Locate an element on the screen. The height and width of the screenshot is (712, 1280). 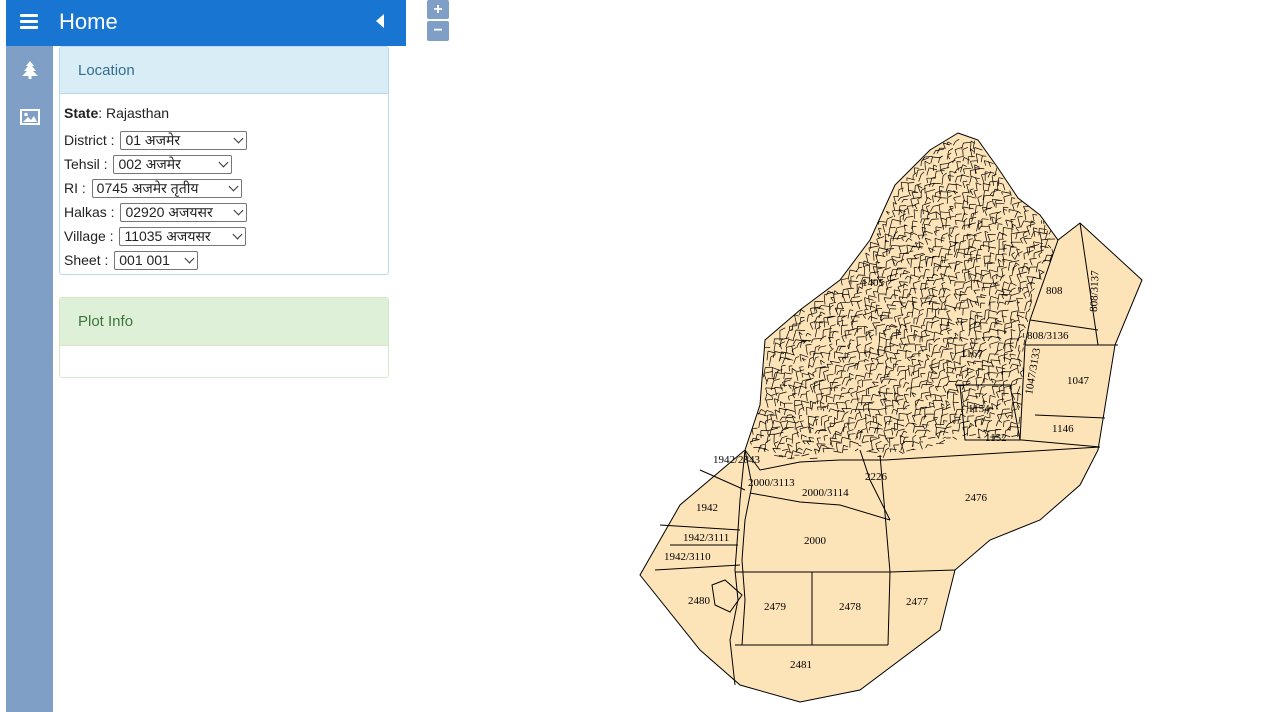
image-icon is located at coordinates (29, 117).